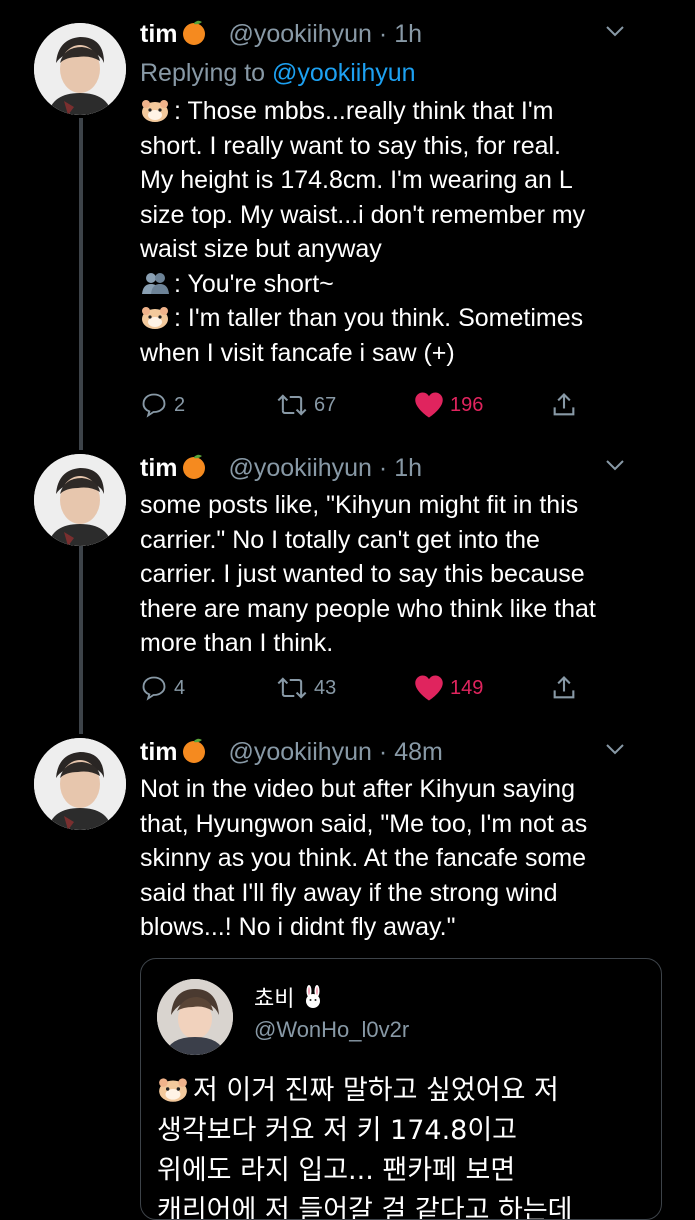  What do you see at coordinates (254, 283) in the screenshot?
I see `tweet-line-text: : You're short~` at bounding box center [254, 283].